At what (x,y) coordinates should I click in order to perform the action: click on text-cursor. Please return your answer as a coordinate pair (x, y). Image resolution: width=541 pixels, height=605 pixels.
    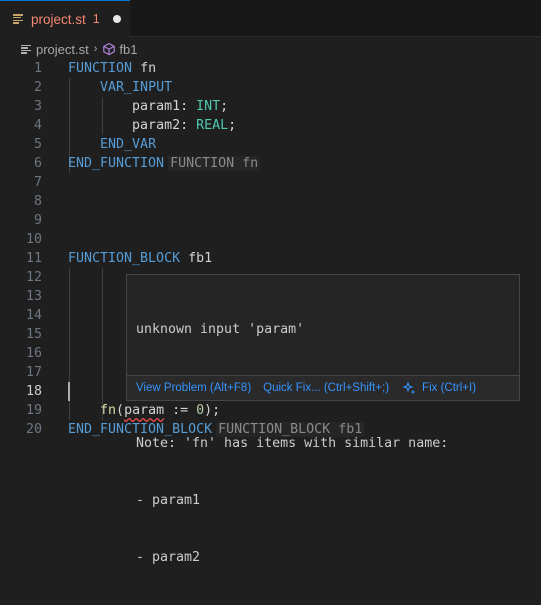
    Looking at the image, I should click on (69, 391).